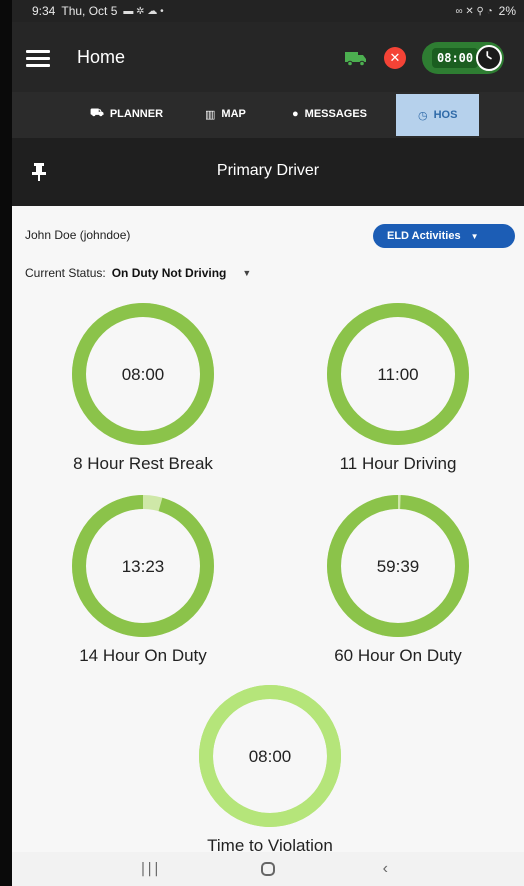 The image size is (524, 886). What do you see at coordinates (455, 58) in the screenshot?
I see `clock-time: 08:00` at bounding box center [455, 58].